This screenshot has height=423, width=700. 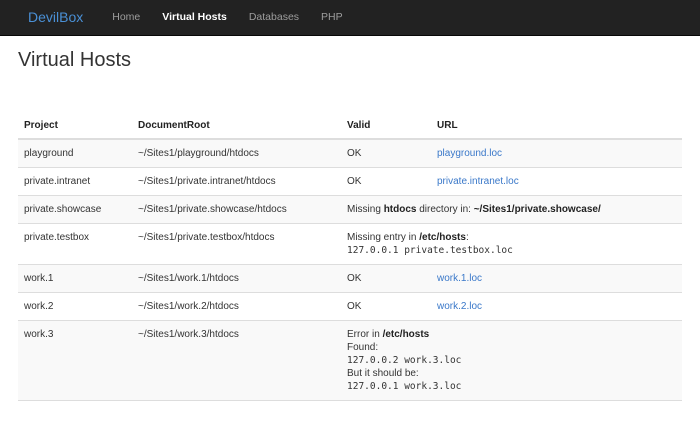 What do you see at coordinates (71, 17) in the screenshot?
I see `brand-accent: Box` at bounding box center [71, 17].